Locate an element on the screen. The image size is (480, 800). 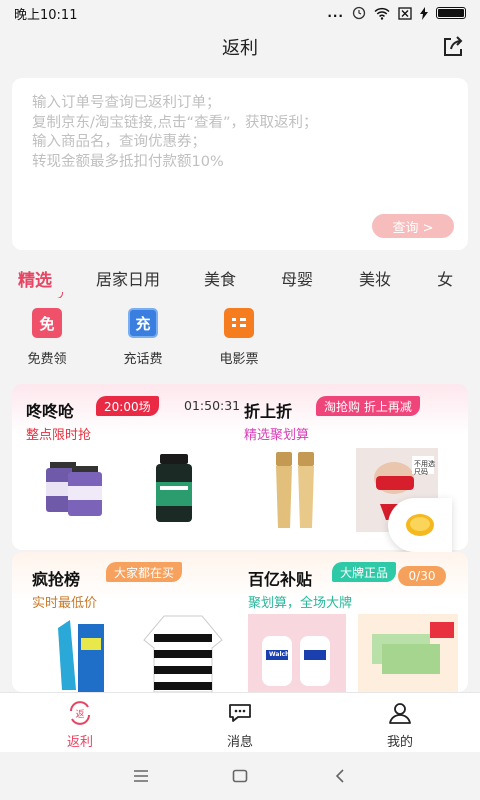
share-button is located at coordinates (453, 47).